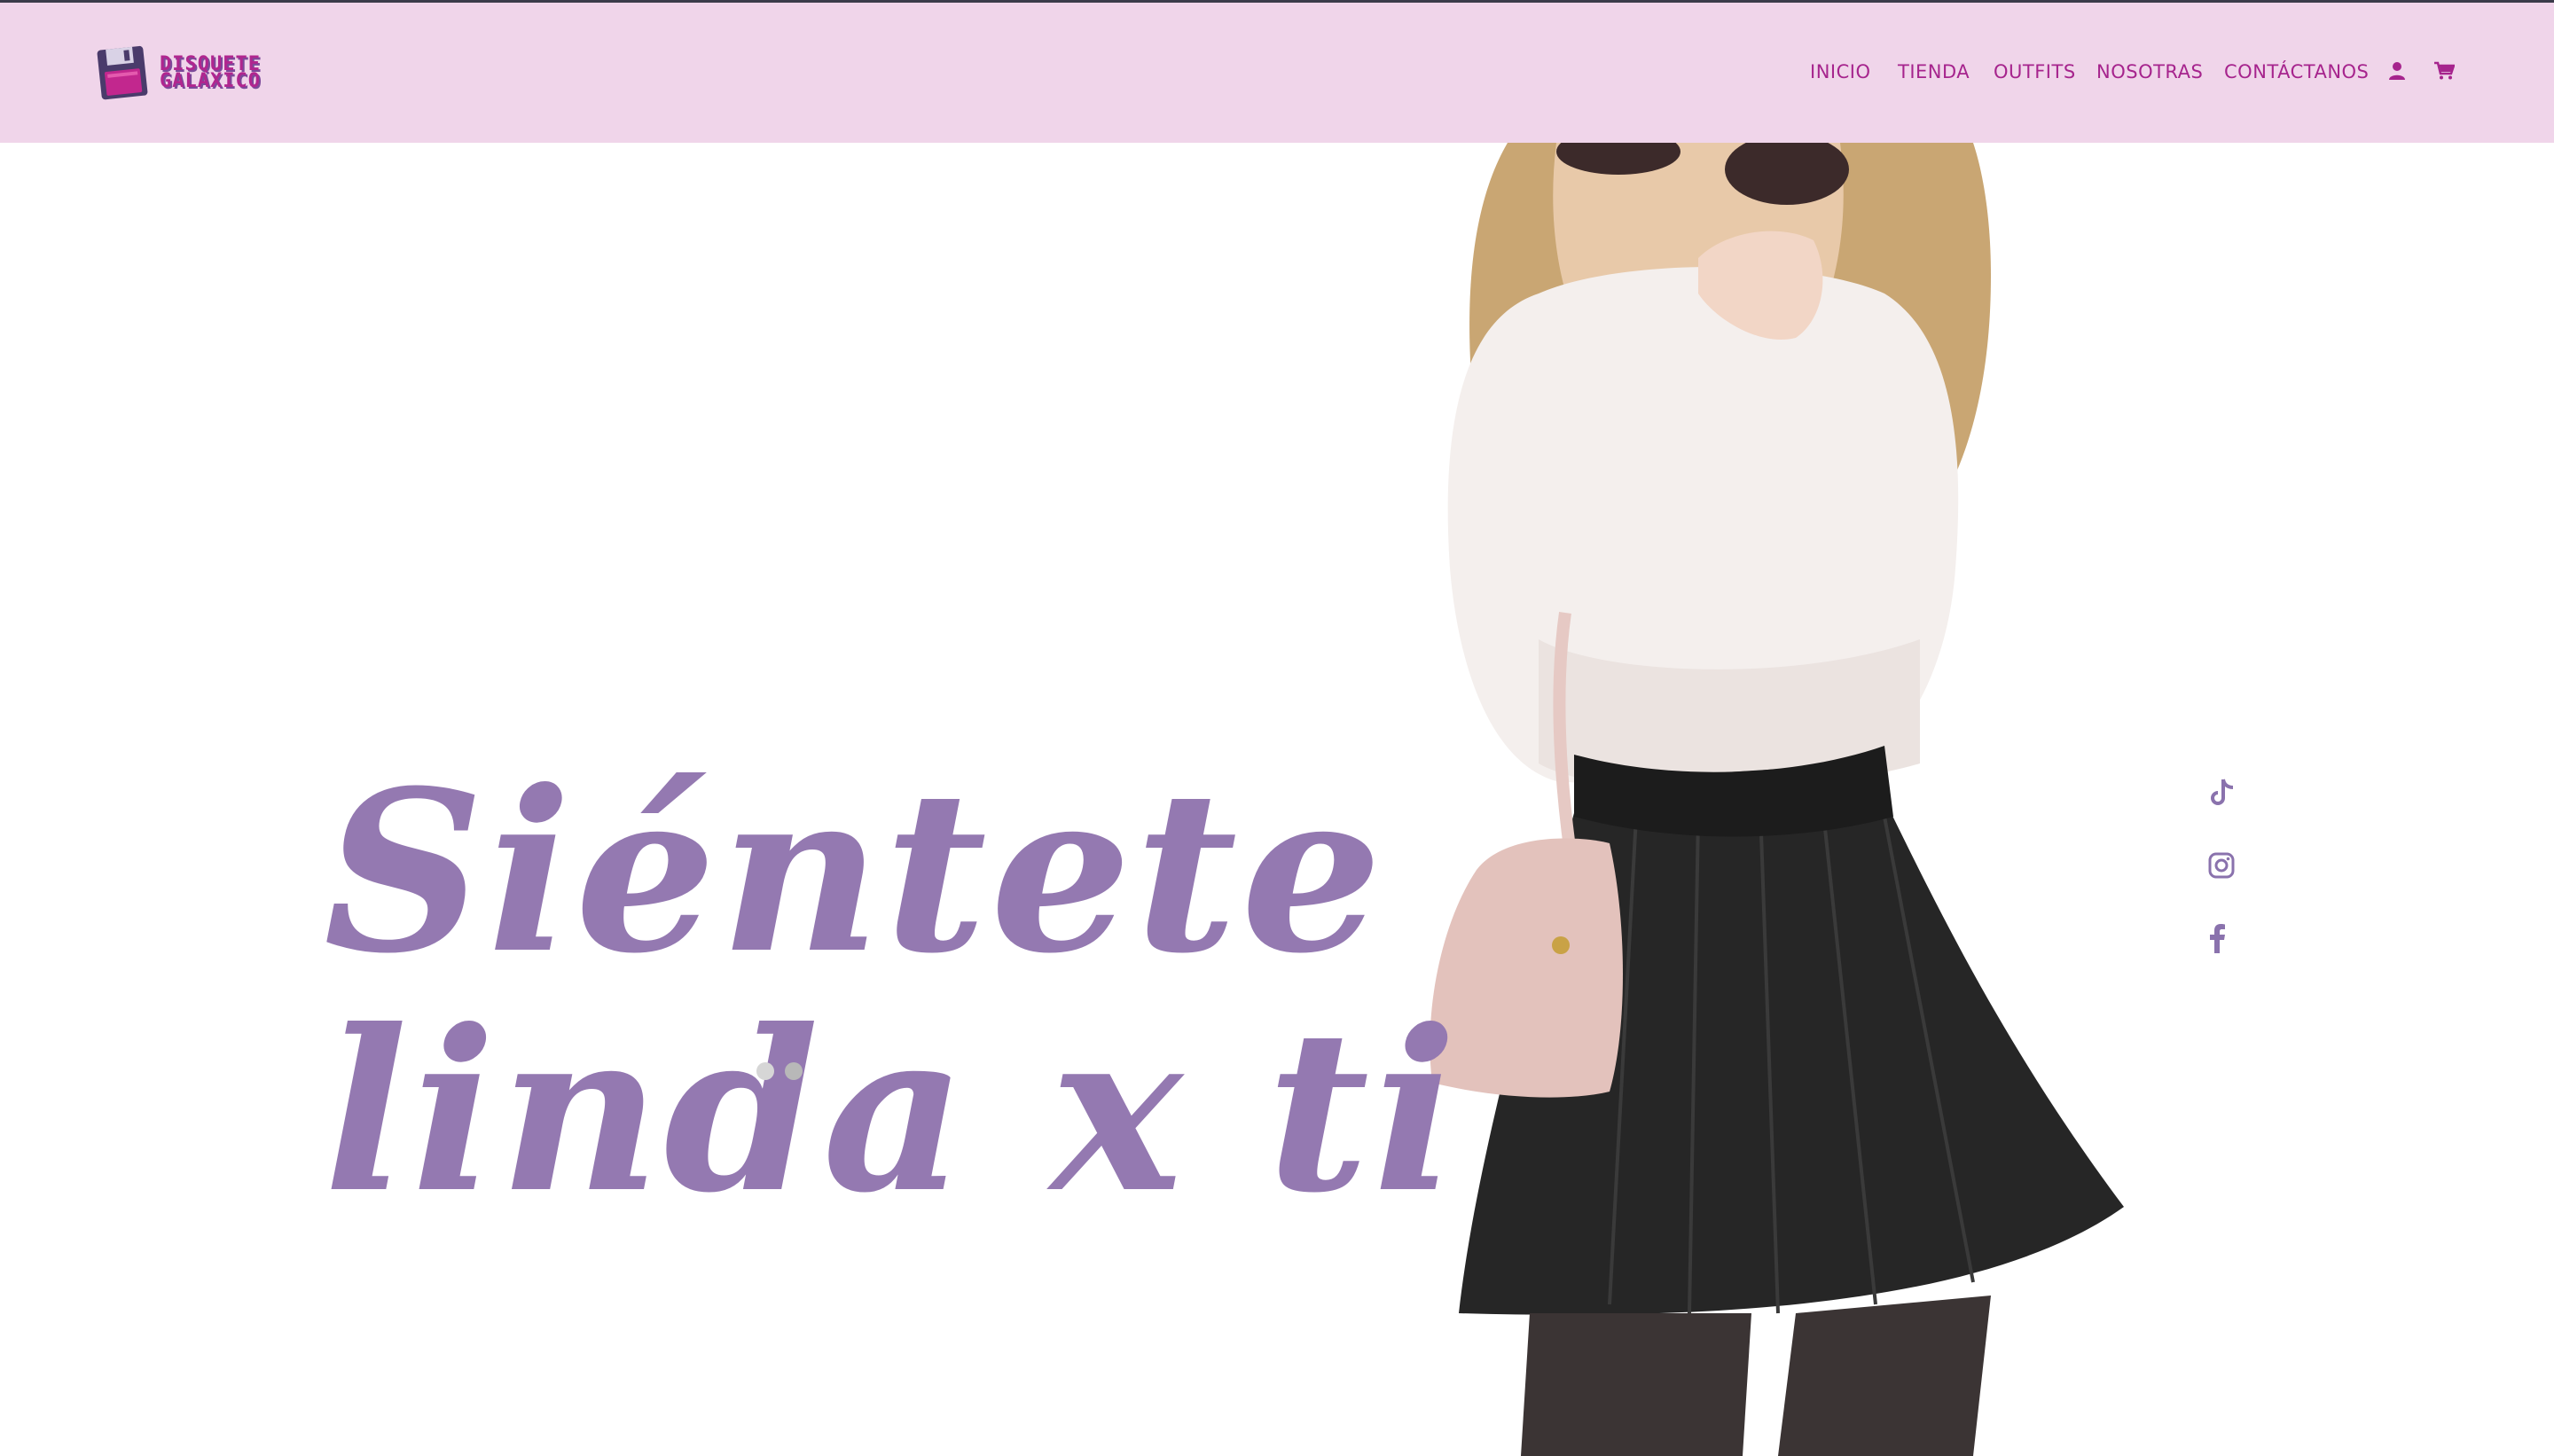  Describe the element at coordinates (2444, 73) in the screenshot. I see `cart-icon` at that location.